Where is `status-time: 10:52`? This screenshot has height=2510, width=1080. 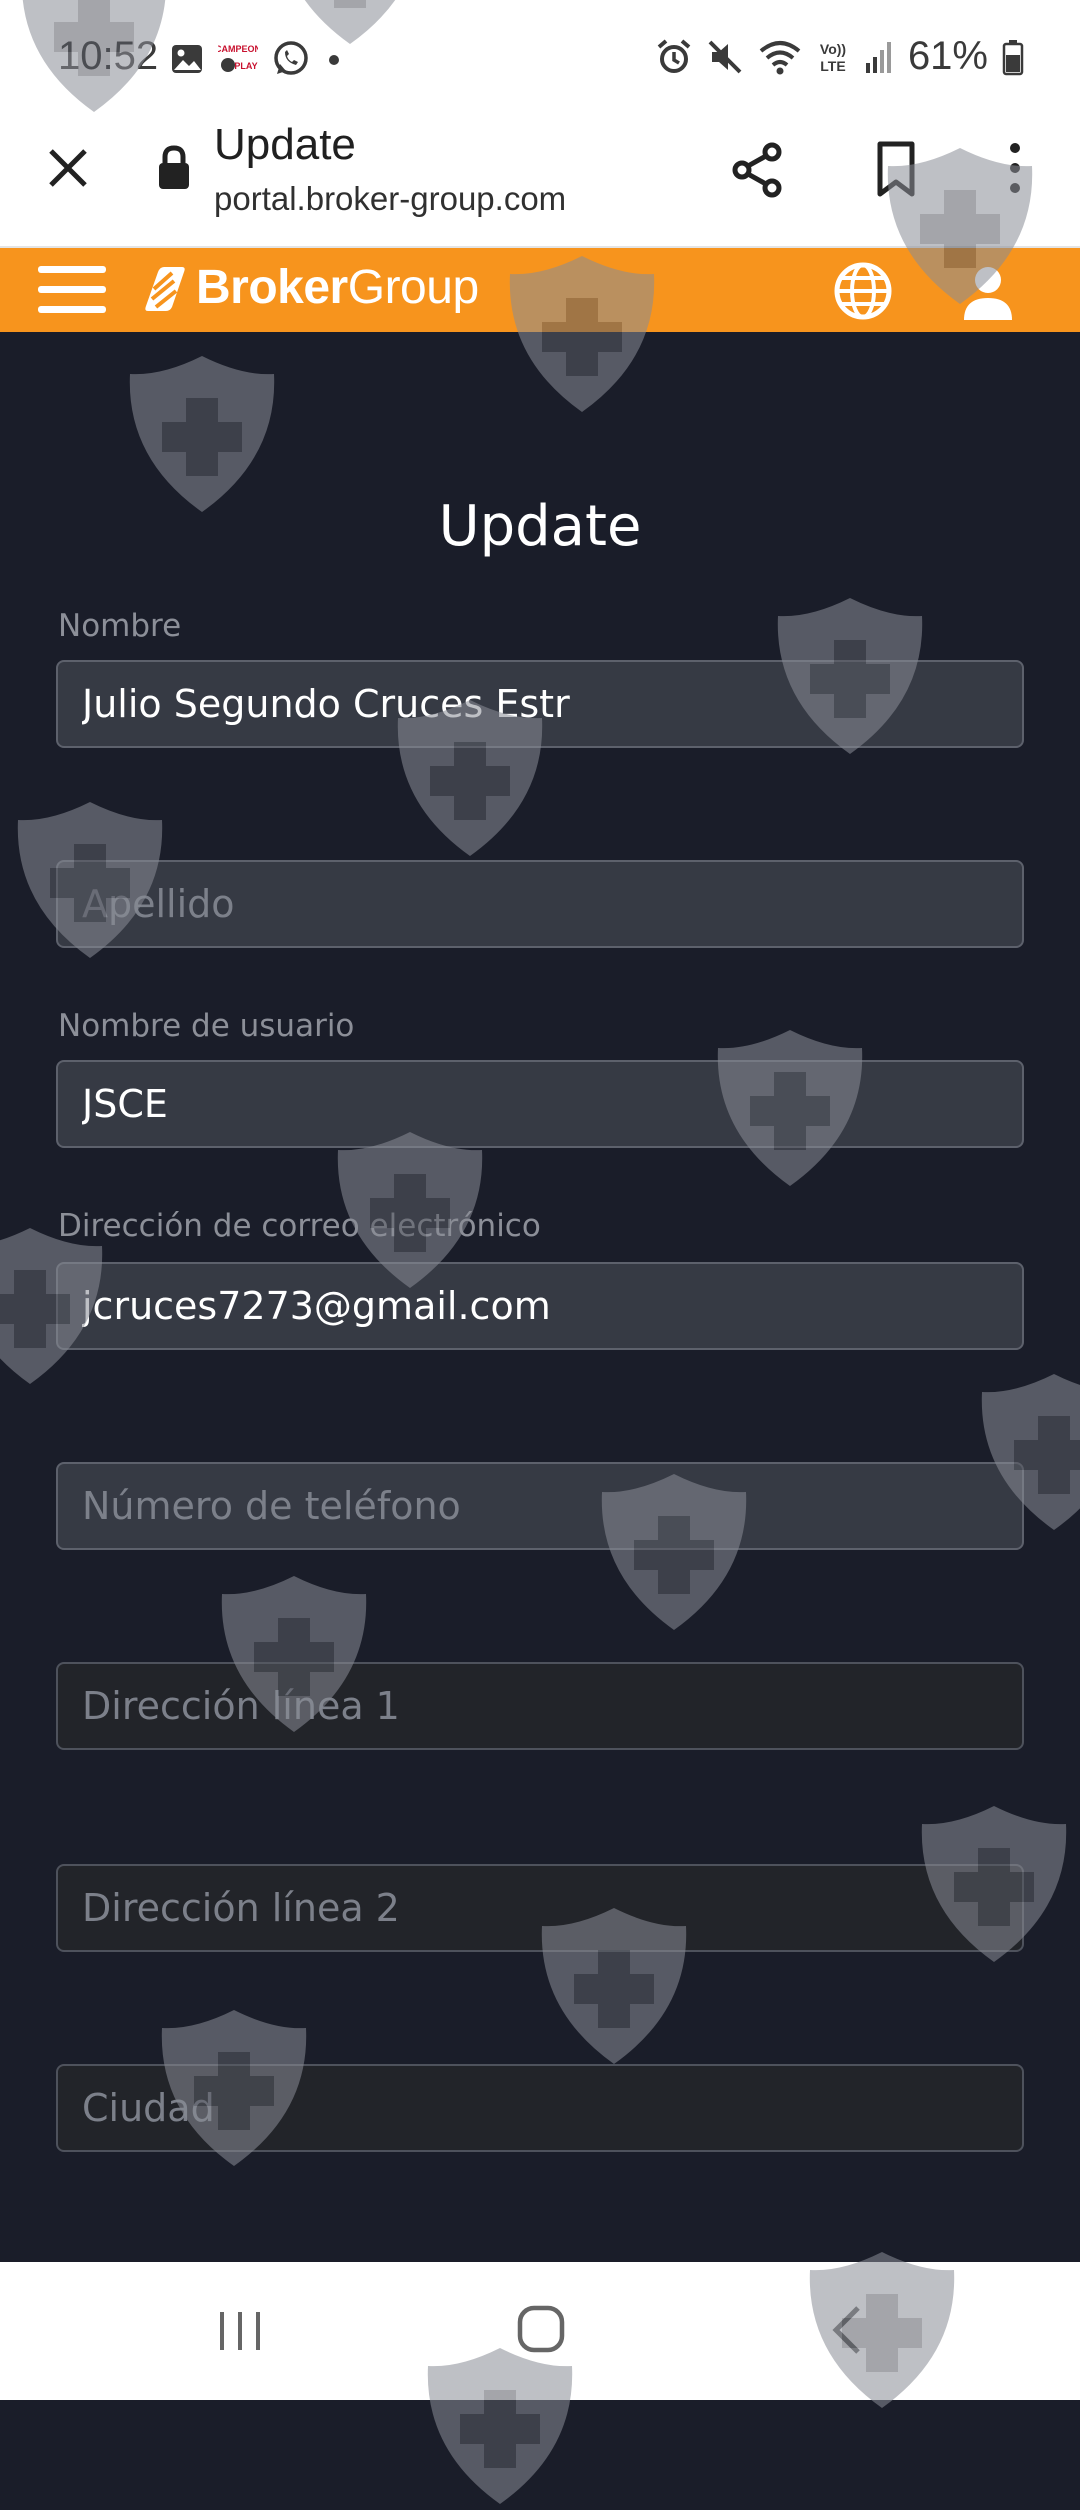
status-time: 10:52 is located at coordinates (108, 56).